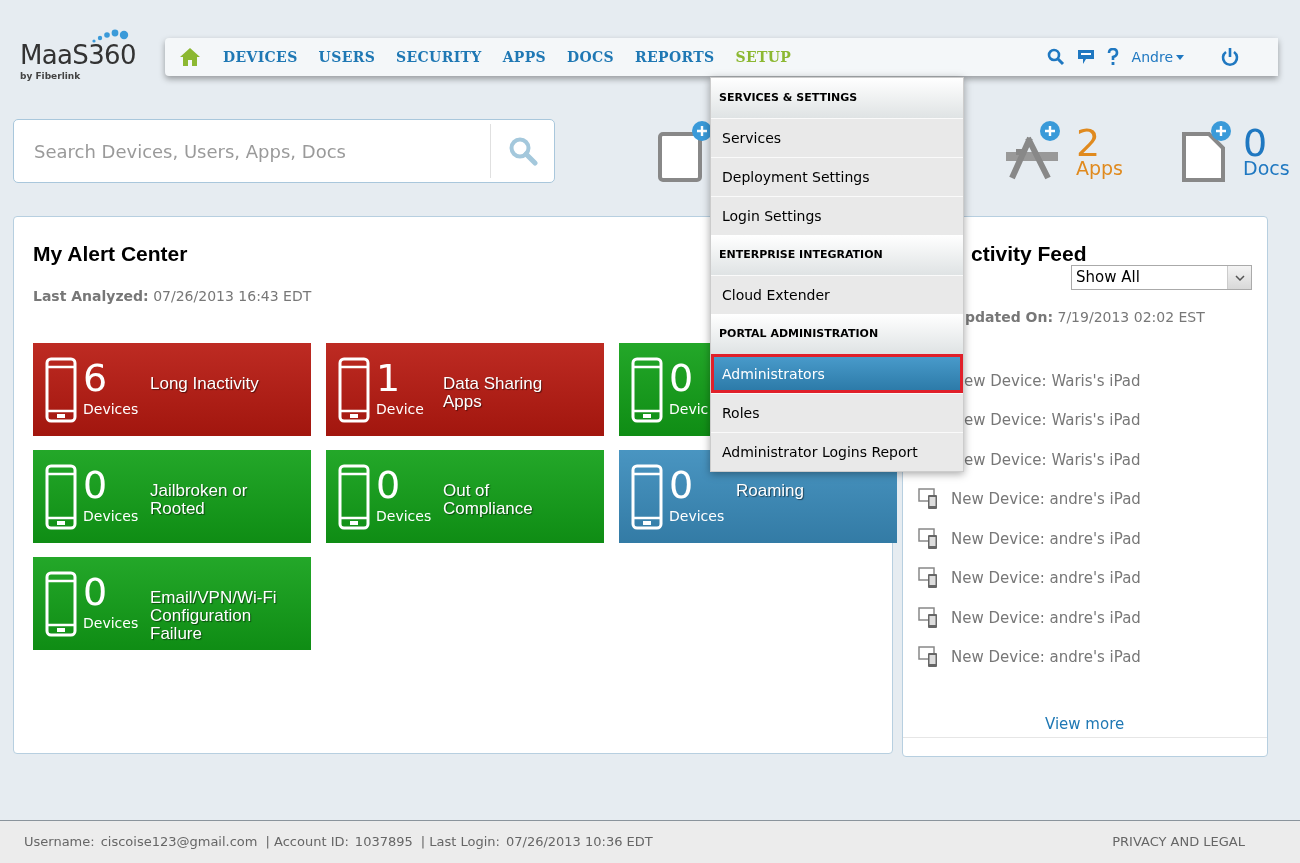  What do you see at coordinates (190, 57) in the screenshot?
I see `home-icon` at bounding box center [190, 57].